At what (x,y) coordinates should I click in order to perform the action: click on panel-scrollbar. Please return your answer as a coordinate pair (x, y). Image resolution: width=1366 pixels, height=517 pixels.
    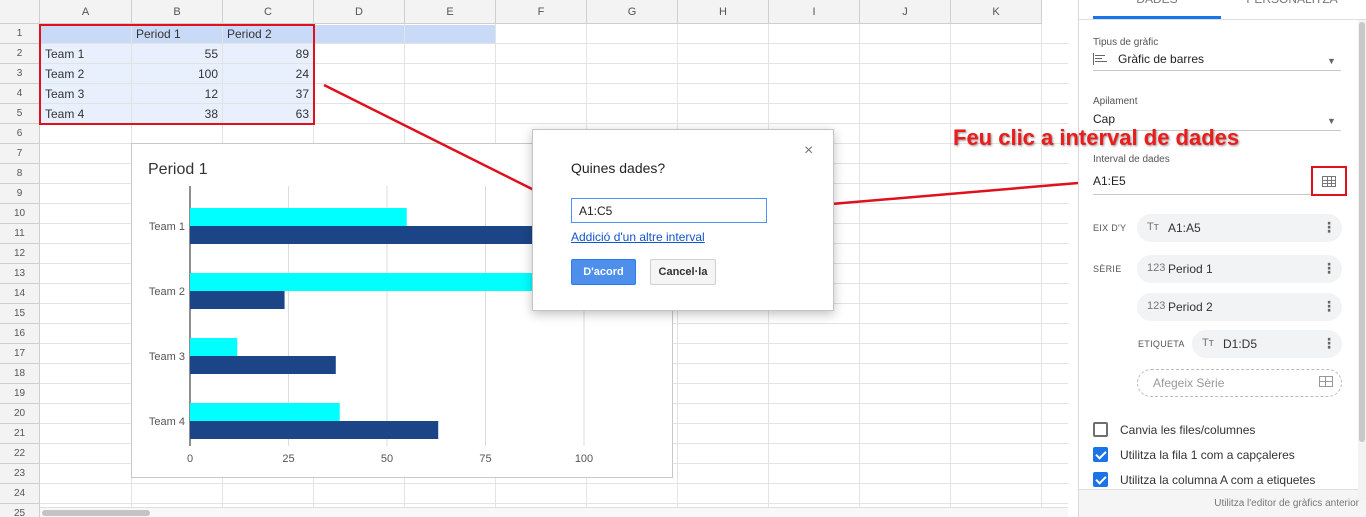
    Looking at the image, I should click on (1362, 260).